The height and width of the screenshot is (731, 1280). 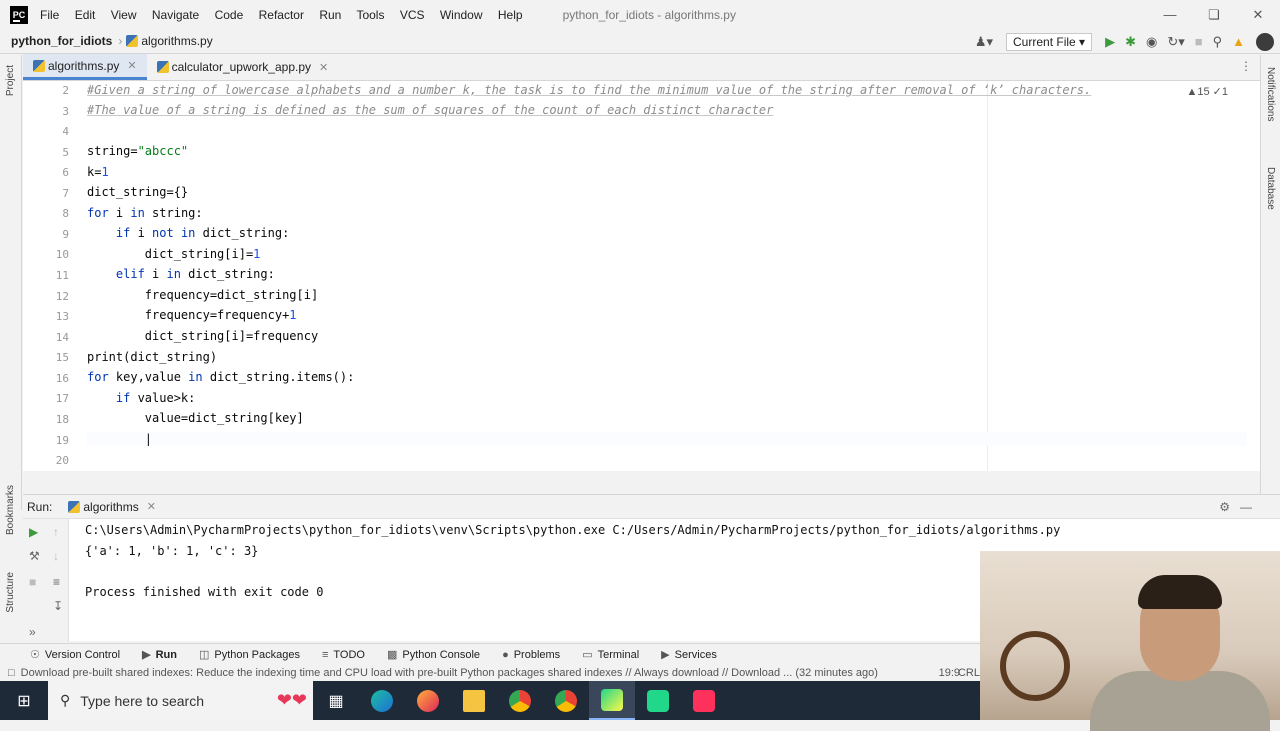 What do you see at coordinates (11, 673) in the screenshot?
I see `status-icon: □` at bounding box center [11, 673].